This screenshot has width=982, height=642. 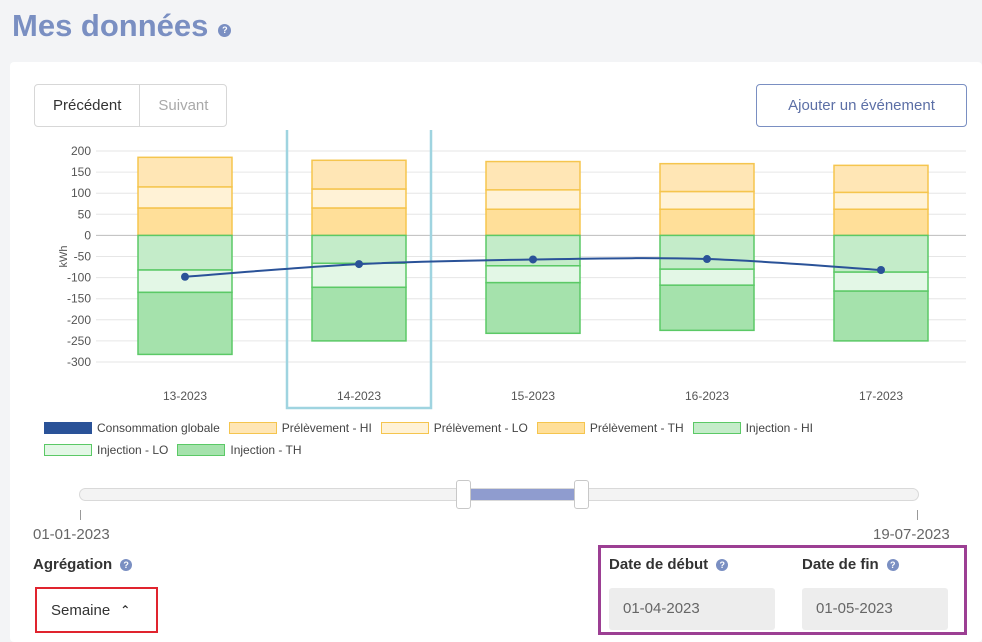 What do you see at coordinates (88, 105) in the screenshot?
I see `previous-button: Précédent` at bounding box center [88, 105].